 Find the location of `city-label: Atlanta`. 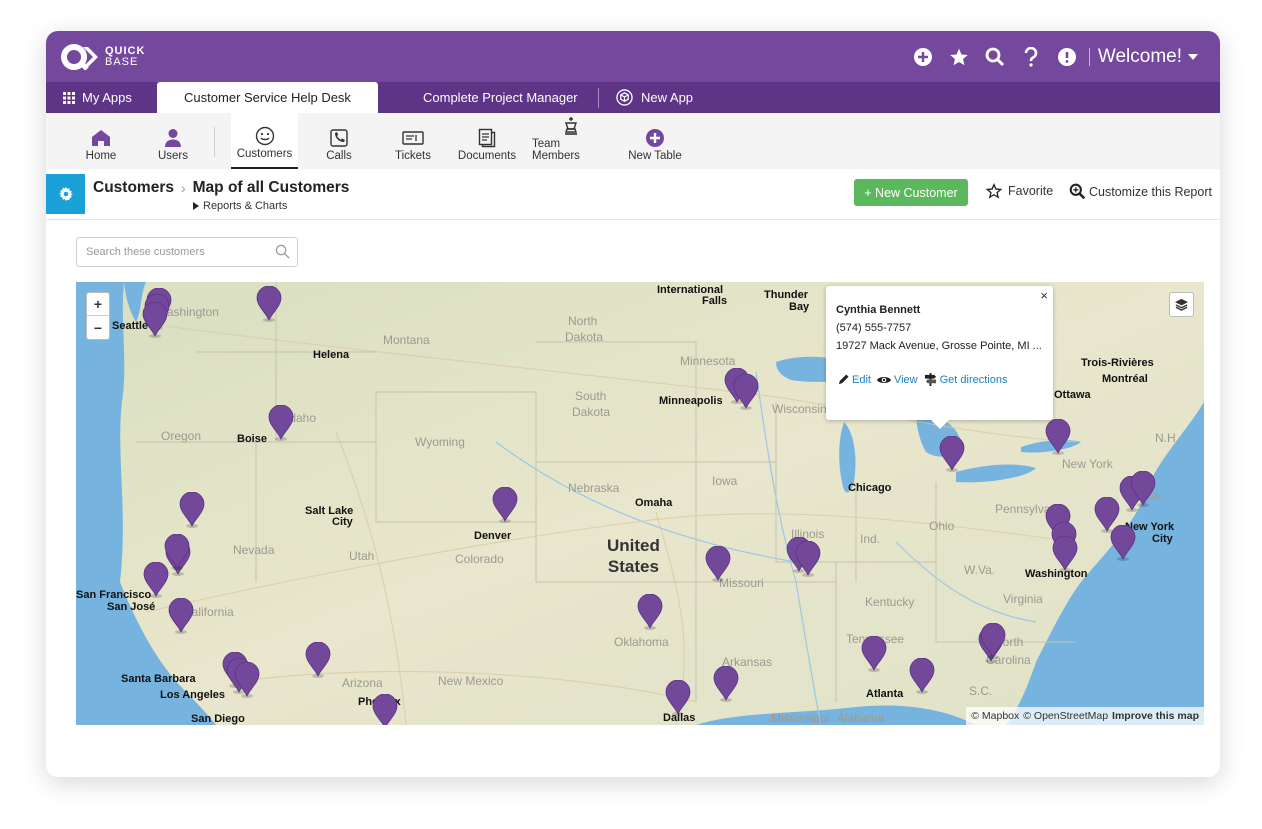

city-label: Atlanta is located at coordinates (885, 694).